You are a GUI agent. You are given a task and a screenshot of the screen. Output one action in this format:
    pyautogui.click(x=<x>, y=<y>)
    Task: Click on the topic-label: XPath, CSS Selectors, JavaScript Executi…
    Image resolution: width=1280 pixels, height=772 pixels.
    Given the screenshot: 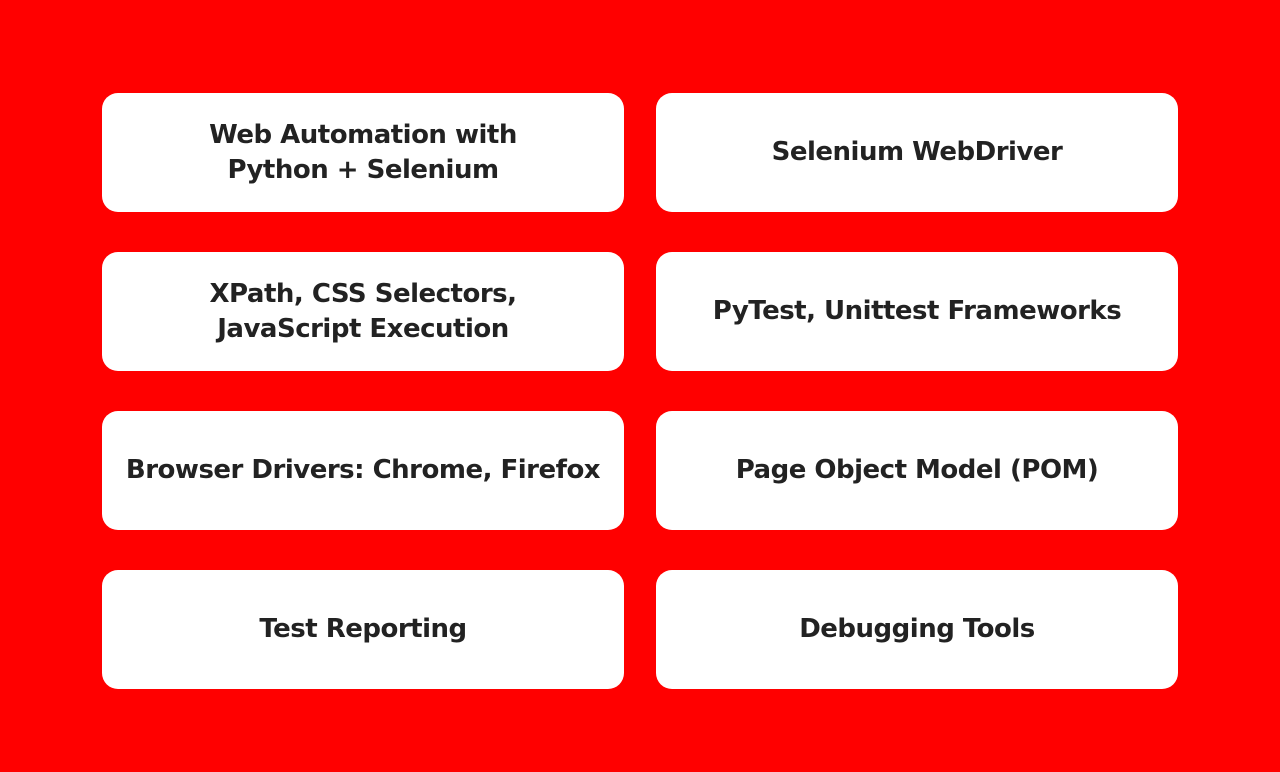 What is the action you would take?
    pyautogui.click(x=363, y=311)
    